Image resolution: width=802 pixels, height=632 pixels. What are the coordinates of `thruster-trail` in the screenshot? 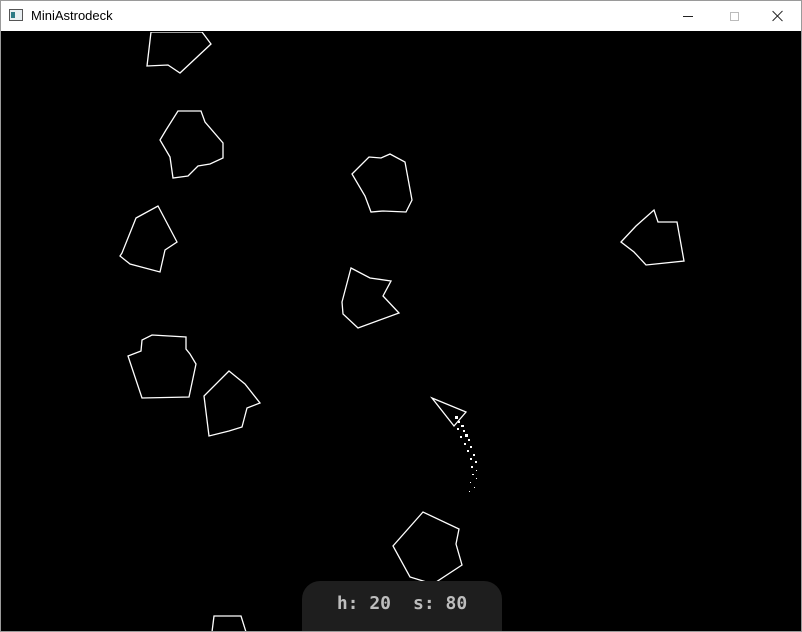 It's located at (466, 454).